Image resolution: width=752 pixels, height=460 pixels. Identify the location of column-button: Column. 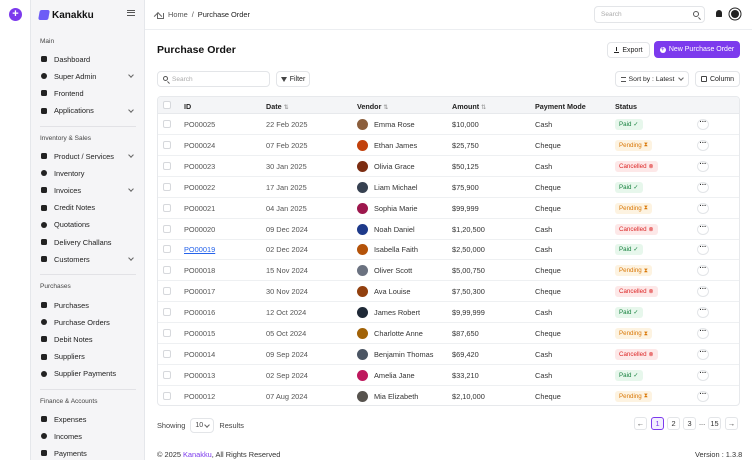
(717, 79).